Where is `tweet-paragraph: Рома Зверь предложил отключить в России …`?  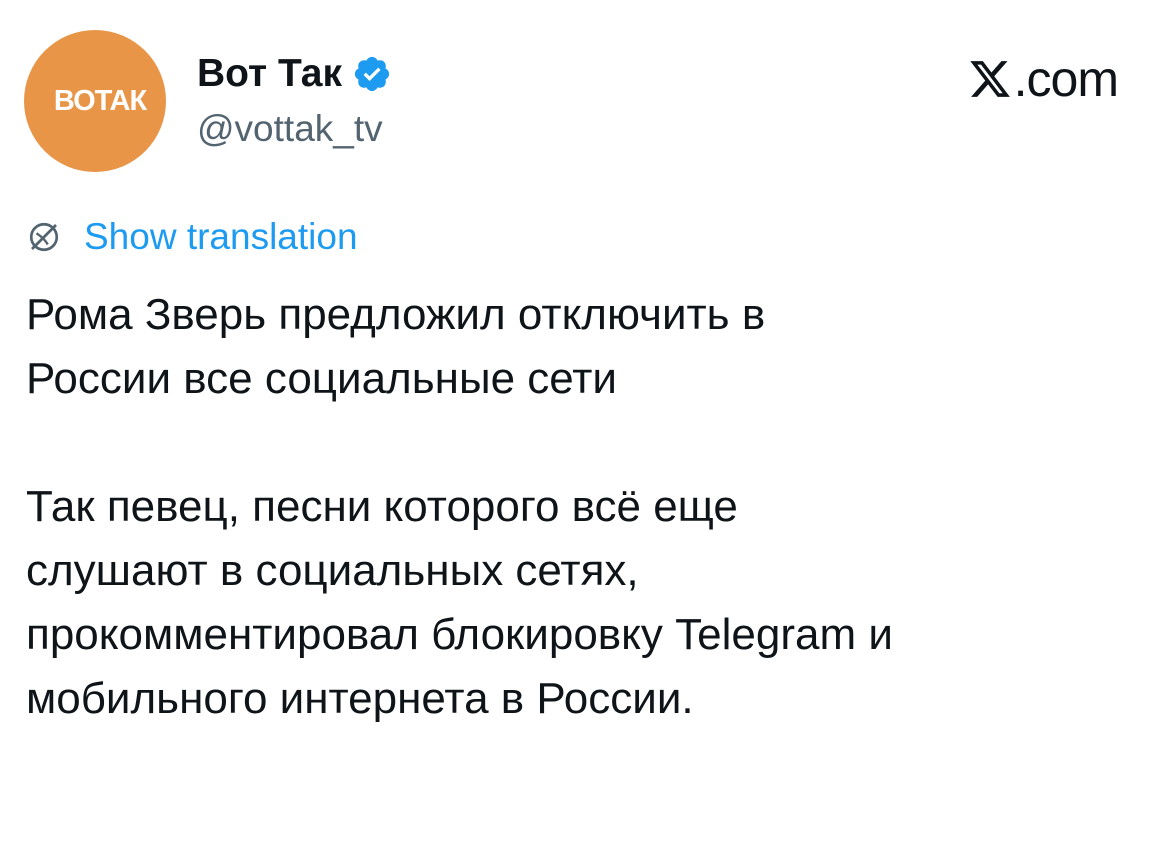 tweet-paragraph: Рома Зверь предложил отключить в России … is located at coordinates (396, 346).